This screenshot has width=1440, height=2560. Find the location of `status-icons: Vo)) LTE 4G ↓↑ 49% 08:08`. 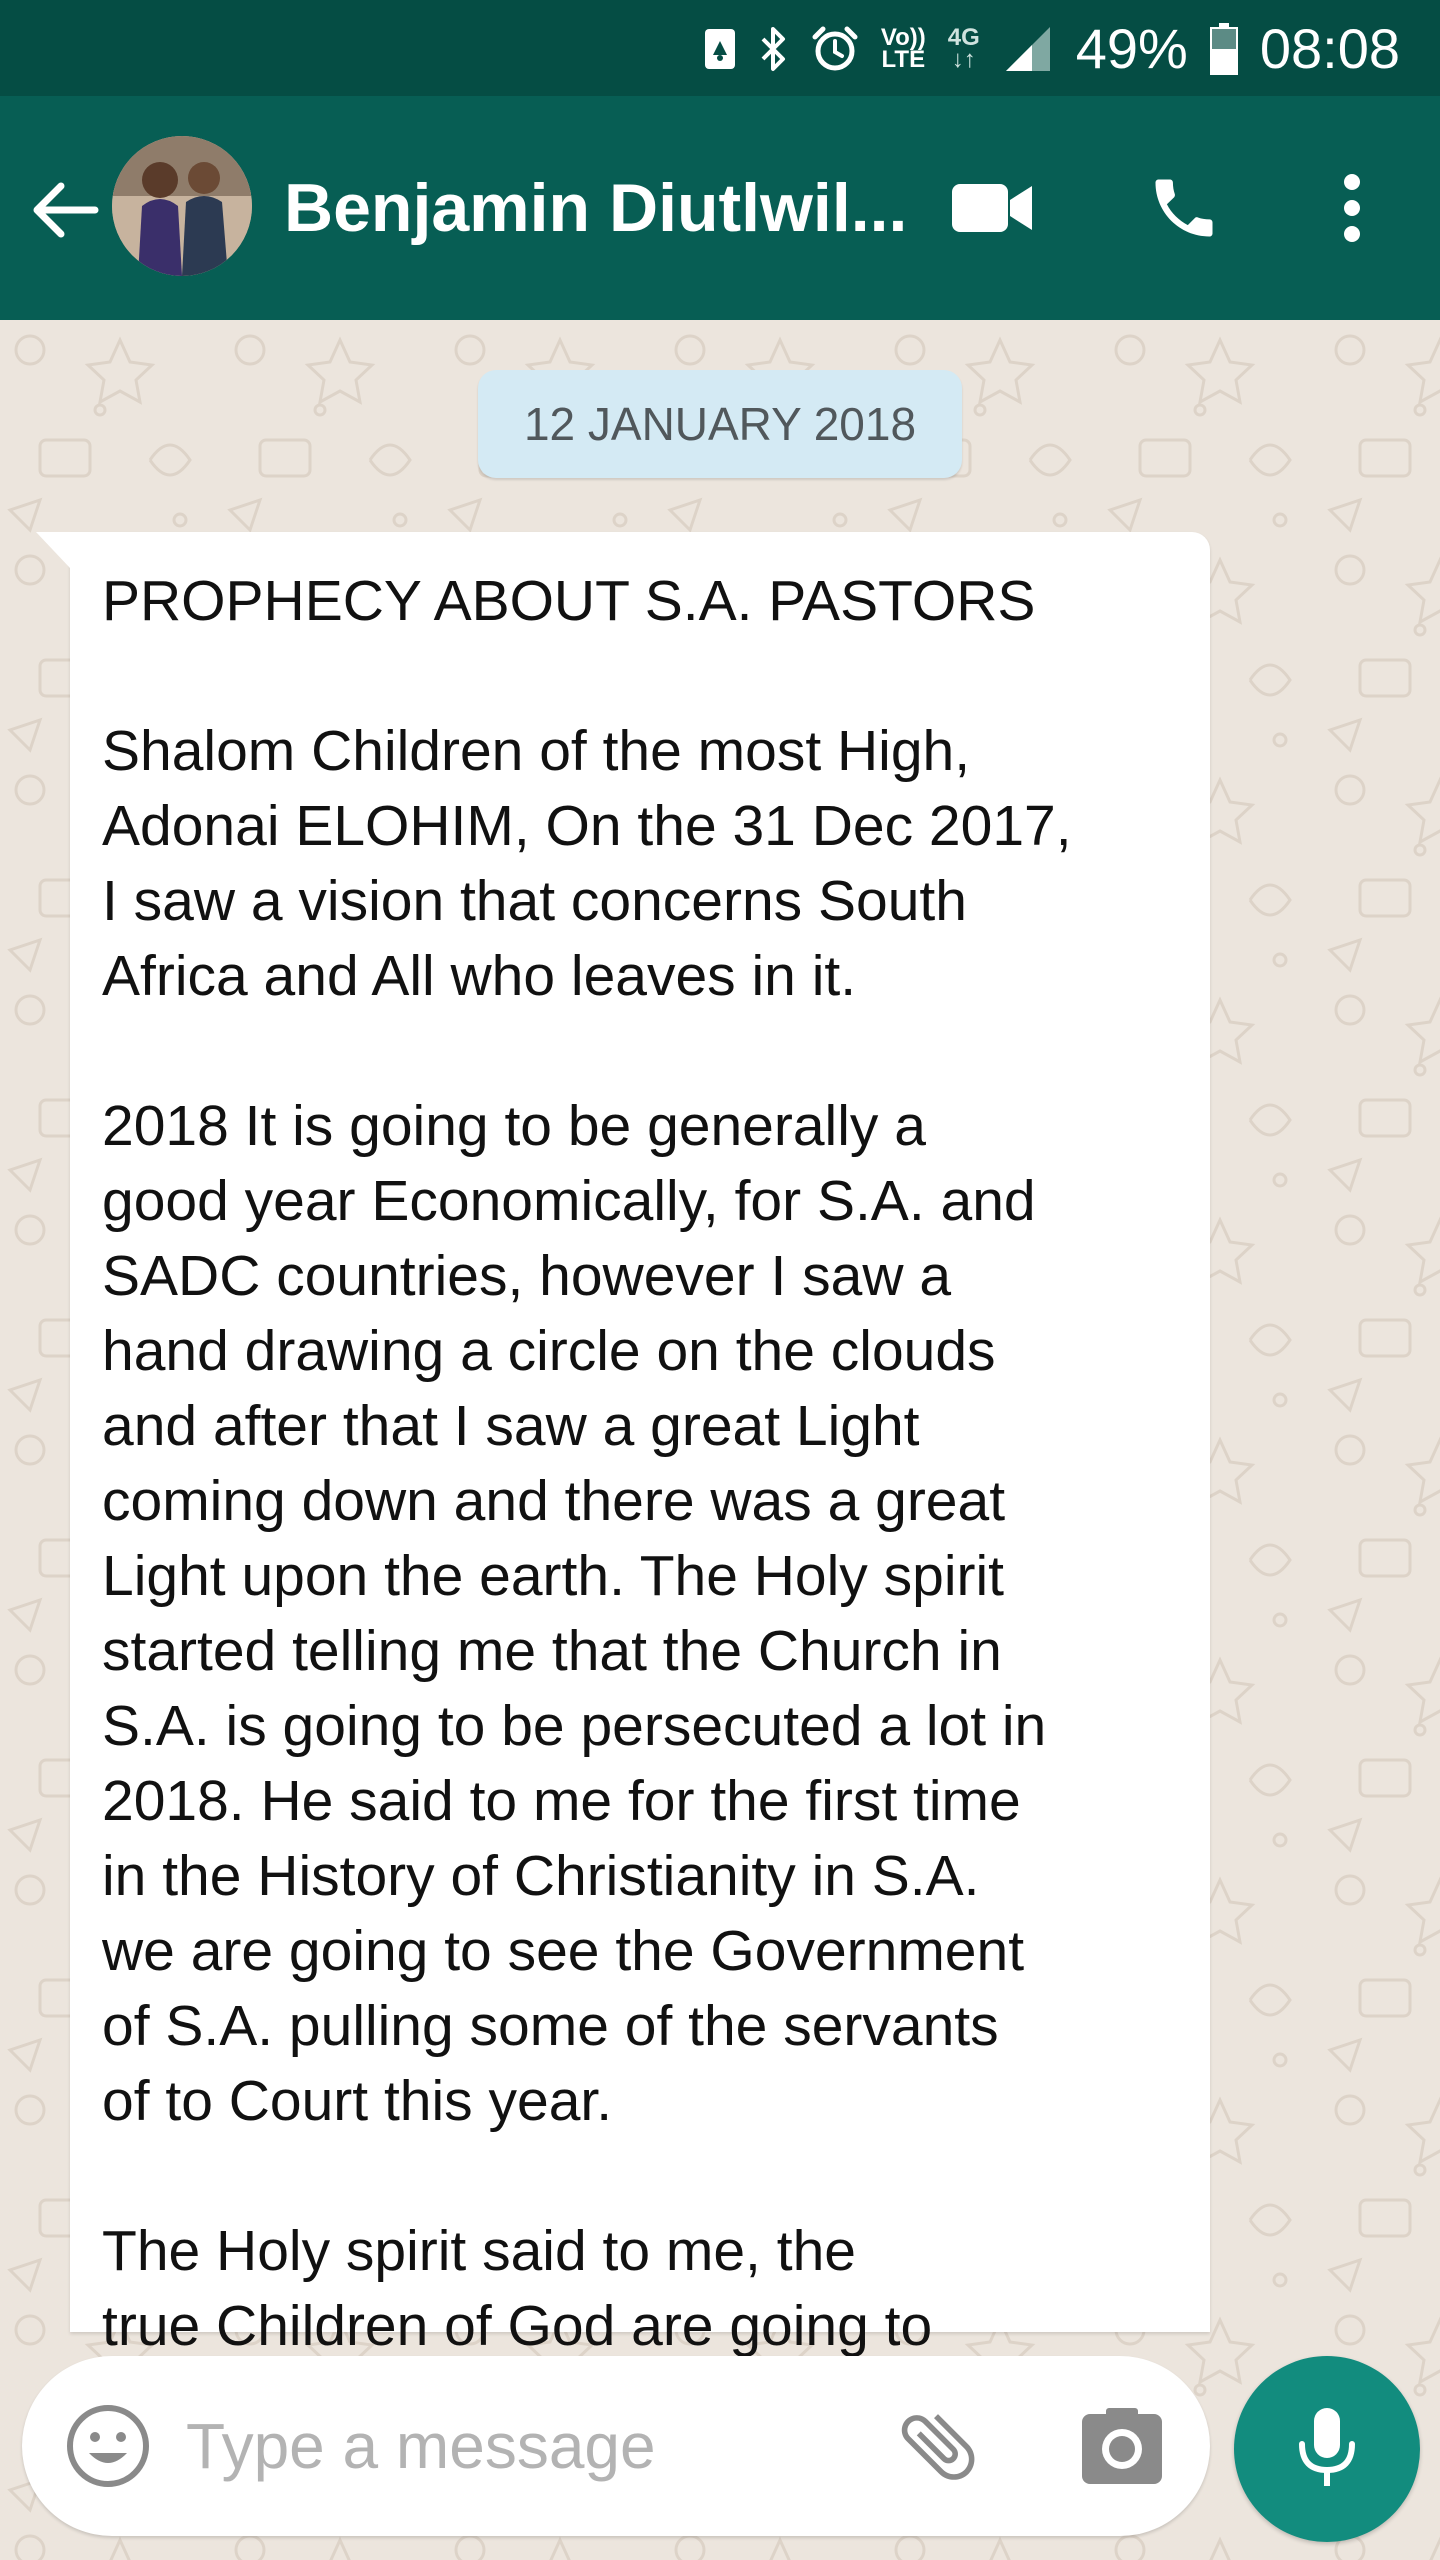

status-icons: Vo)) LTE 4G ↓↑ 49% 08:08 is located at coordinates (1051, 49).